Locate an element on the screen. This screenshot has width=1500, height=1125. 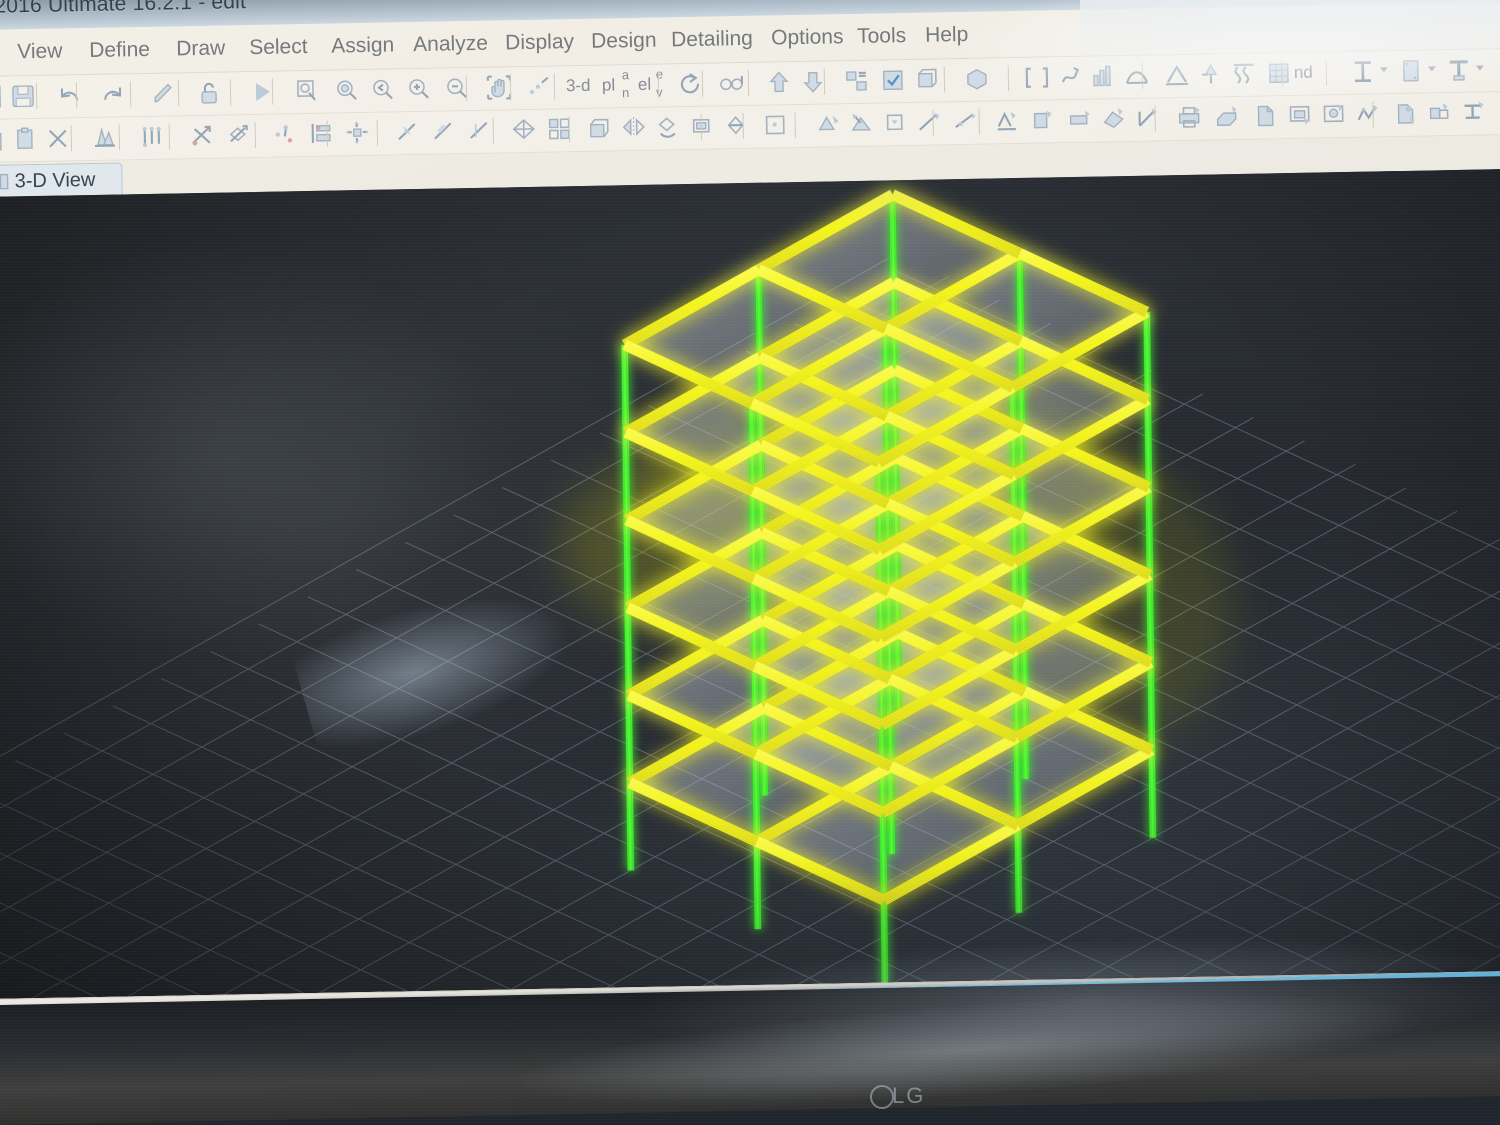
point-select-button is located at coordinates (285, 134).